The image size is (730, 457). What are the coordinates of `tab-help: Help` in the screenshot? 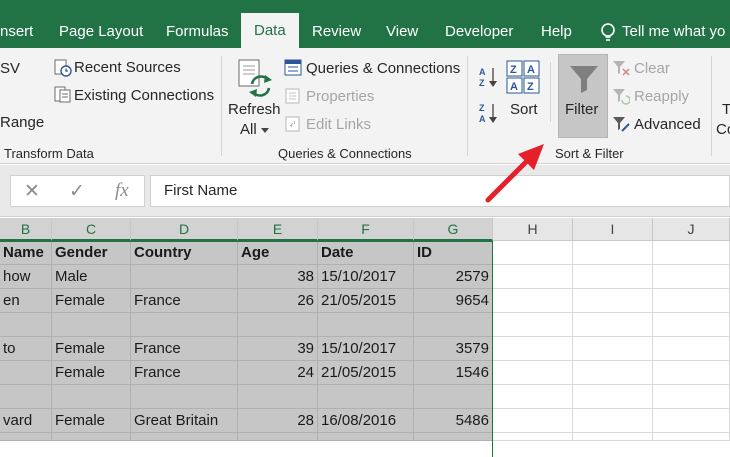 It's located at (556, 31).